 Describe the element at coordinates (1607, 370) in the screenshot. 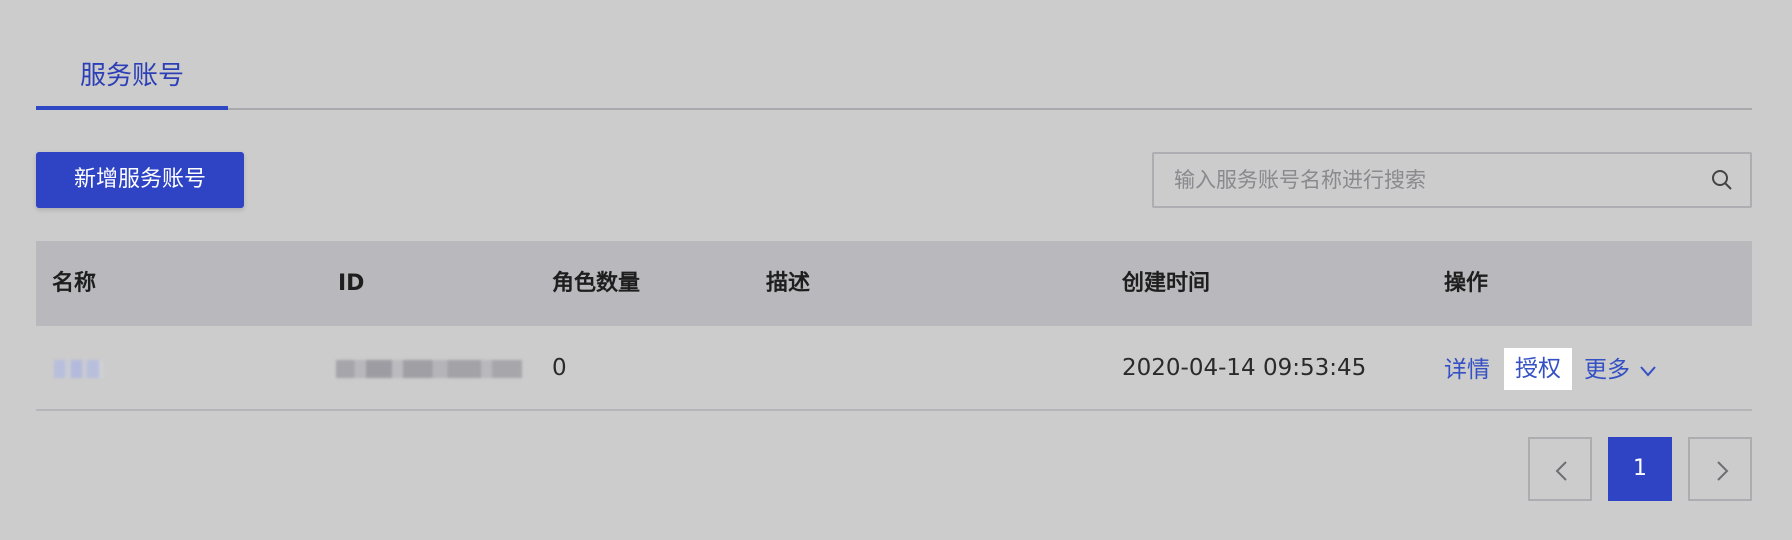

I see `more-label: 更多` at that location.